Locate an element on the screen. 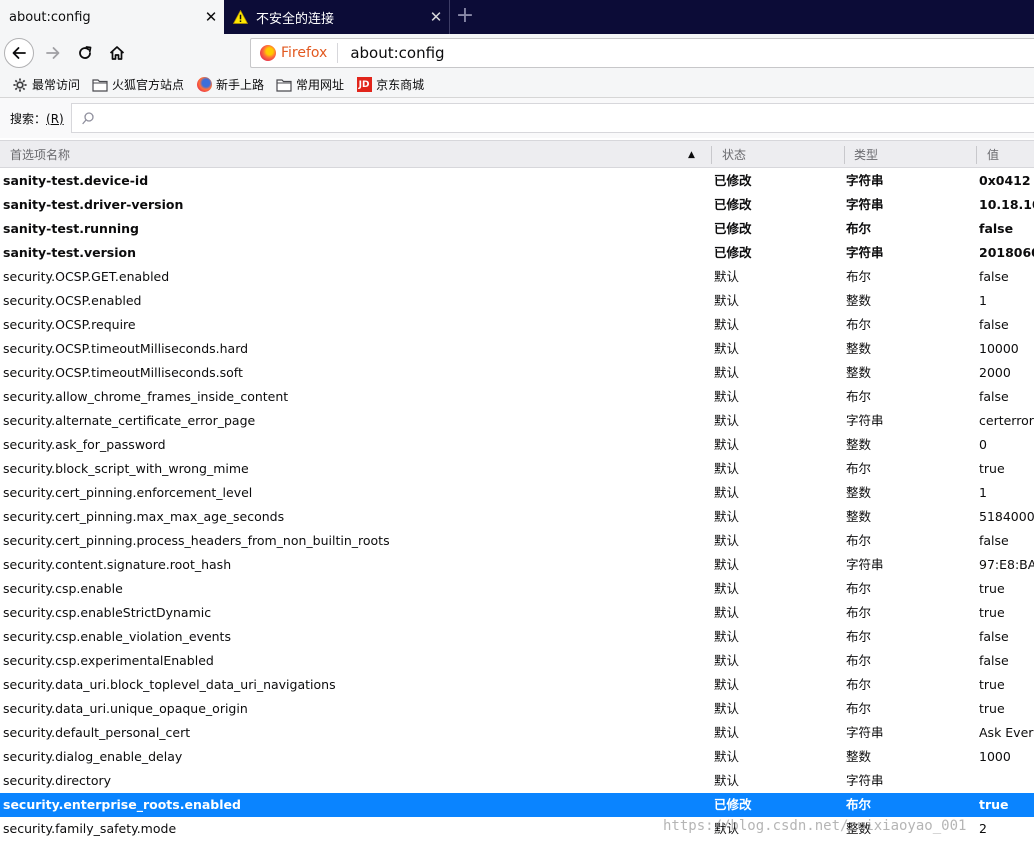 The width and height of the screenshot is (1034, 848). bookmark-getting-started: 新手上路 is located at coordinates (230, 84).